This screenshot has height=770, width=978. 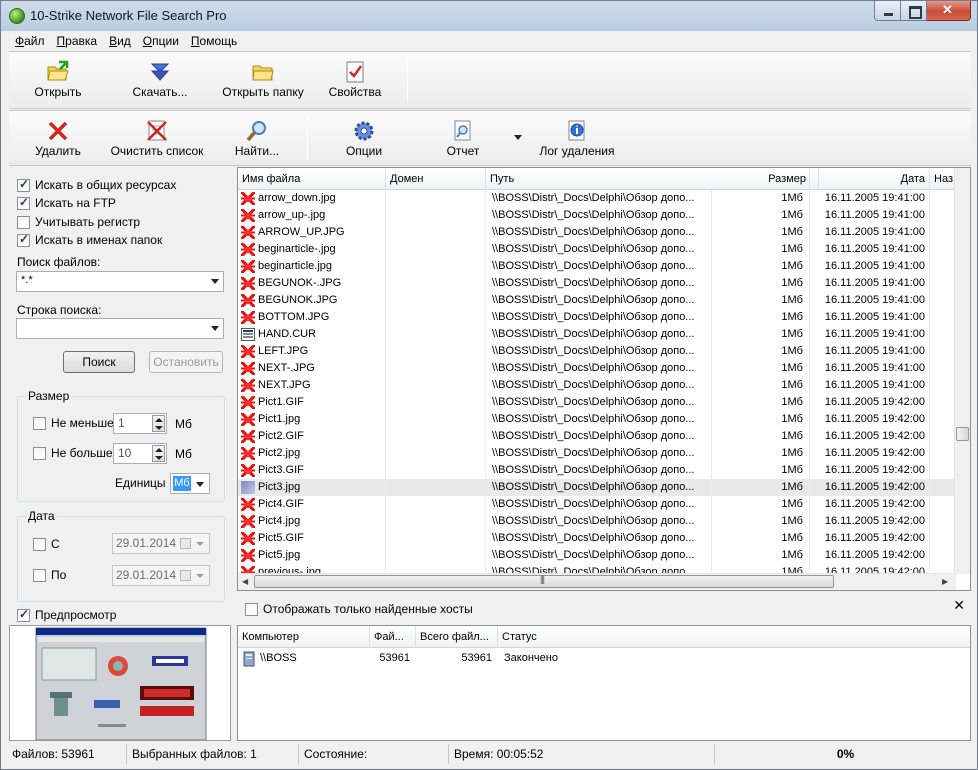 What do you see at coordinates (312, 538) in the screenshot?
I see `file-name-cell: Pict5.GIF` at bounding box center [312, 538].